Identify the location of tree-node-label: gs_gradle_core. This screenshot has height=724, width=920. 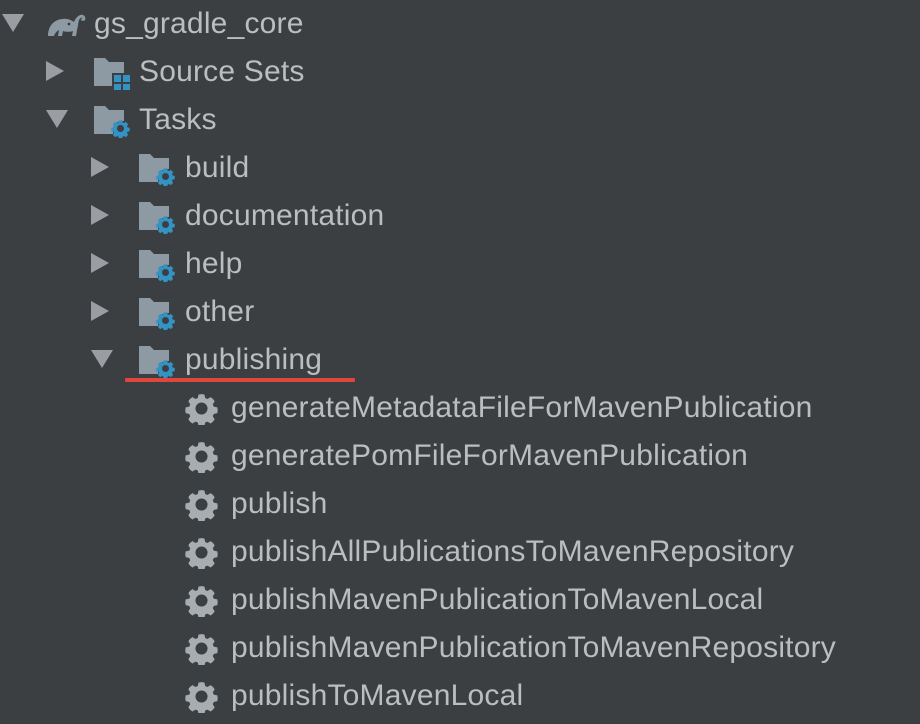
(199, 23).